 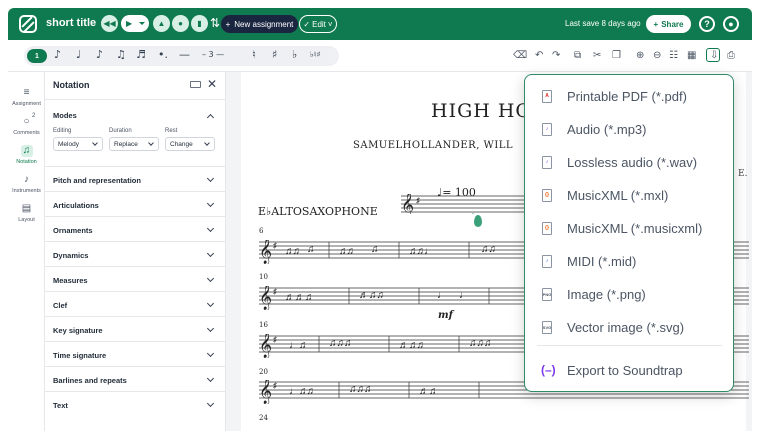 What do you see at coordinates (135, 303) in the screenshot?
I see `section-clef: Clef` at bounding box center [135, 303].